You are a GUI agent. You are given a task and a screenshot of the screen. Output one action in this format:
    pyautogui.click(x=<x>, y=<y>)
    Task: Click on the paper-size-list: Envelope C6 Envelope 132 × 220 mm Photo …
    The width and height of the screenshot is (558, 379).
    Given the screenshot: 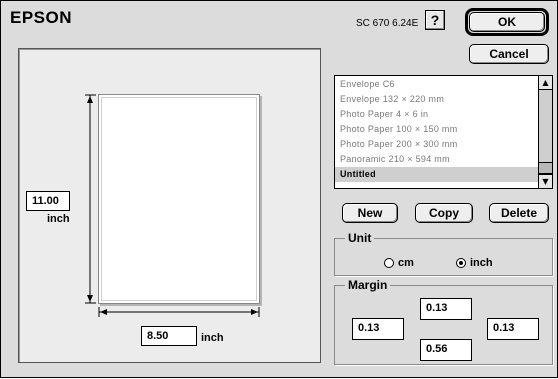 What is the action you would take?
    pyautogui.click(x=443, y=132)
    